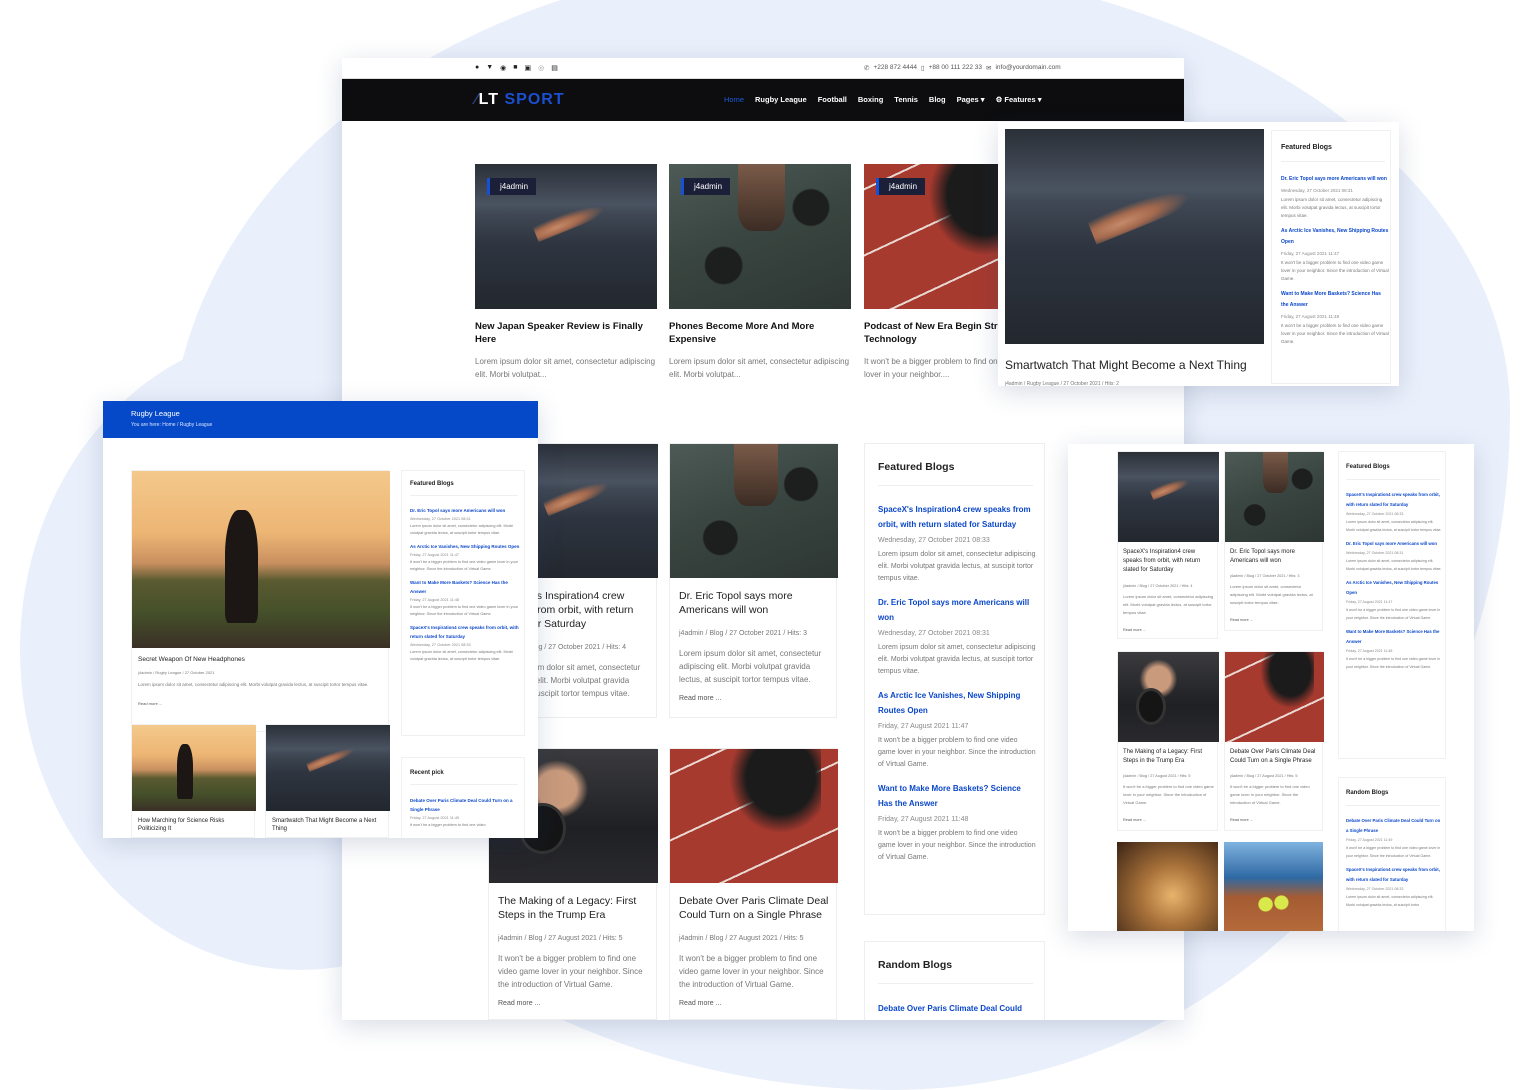  I want to click on rss-icon: ▤, so click(554, 68).